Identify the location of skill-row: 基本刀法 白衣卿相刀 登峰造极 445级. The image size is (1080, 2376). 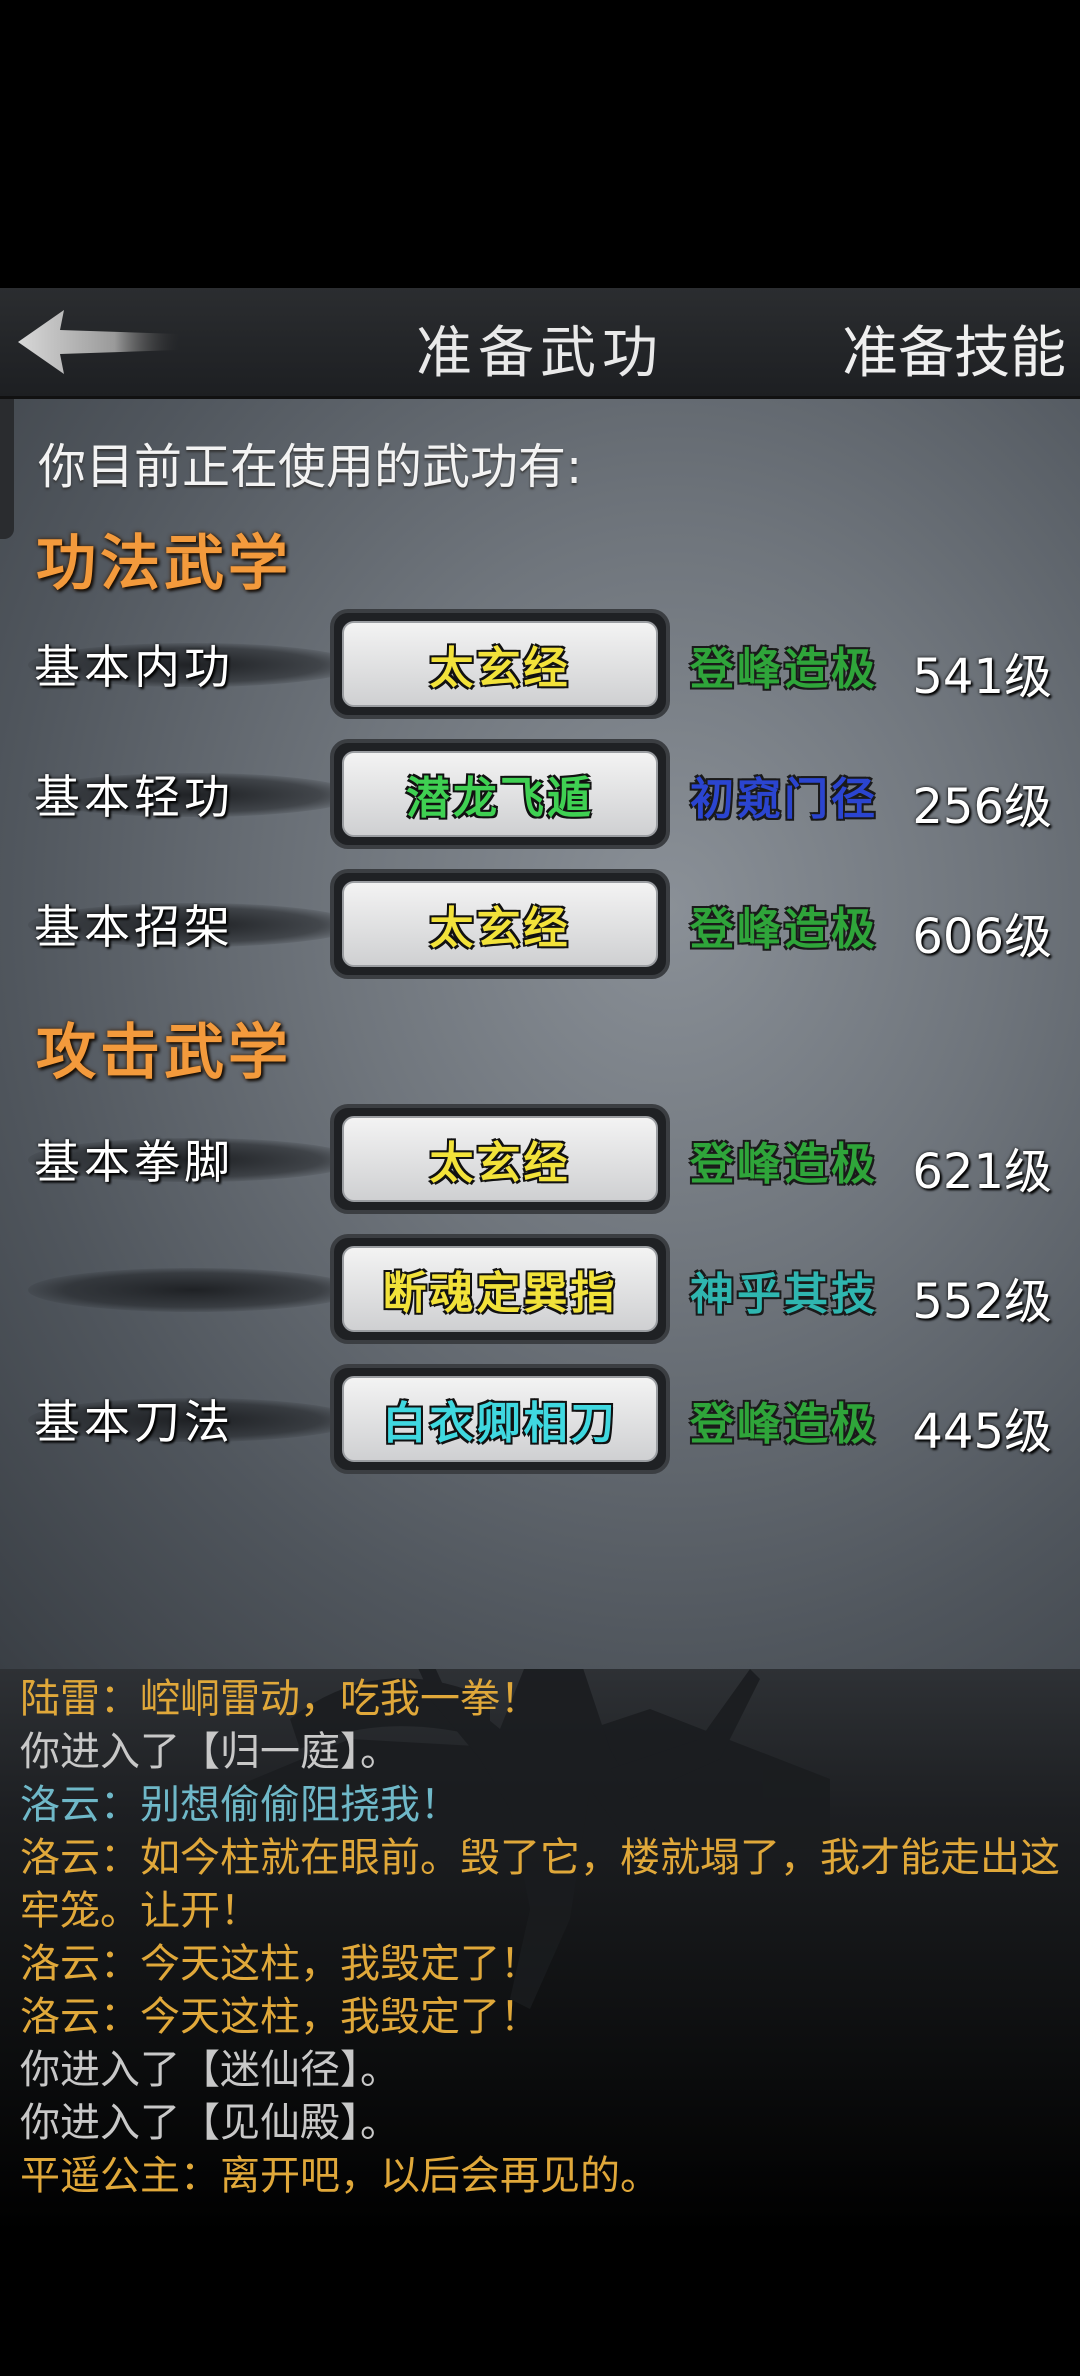
(540, 1419).